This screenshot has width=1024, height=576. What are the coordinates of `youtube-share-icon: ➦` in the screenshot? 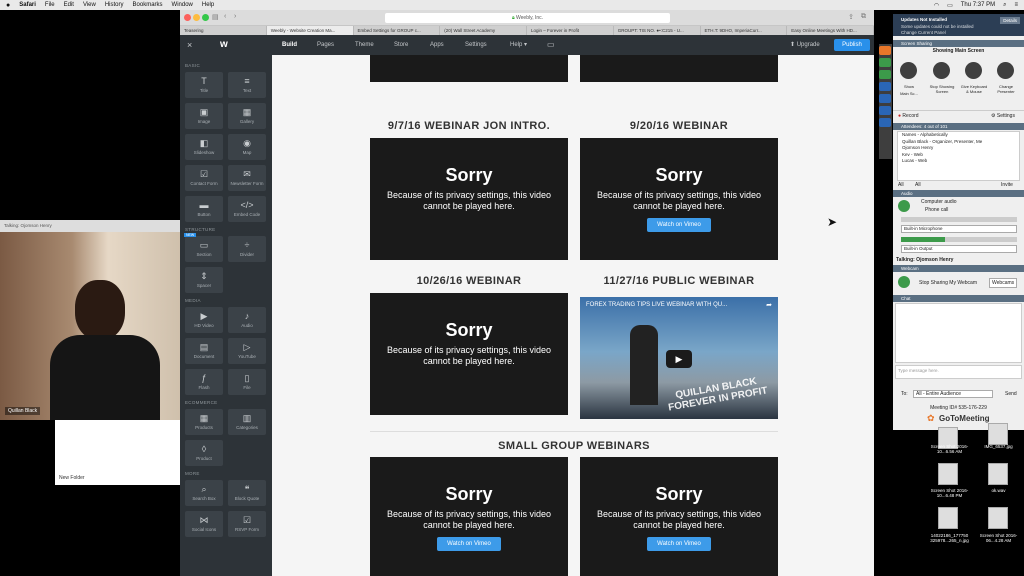 It's located at (769, 305).